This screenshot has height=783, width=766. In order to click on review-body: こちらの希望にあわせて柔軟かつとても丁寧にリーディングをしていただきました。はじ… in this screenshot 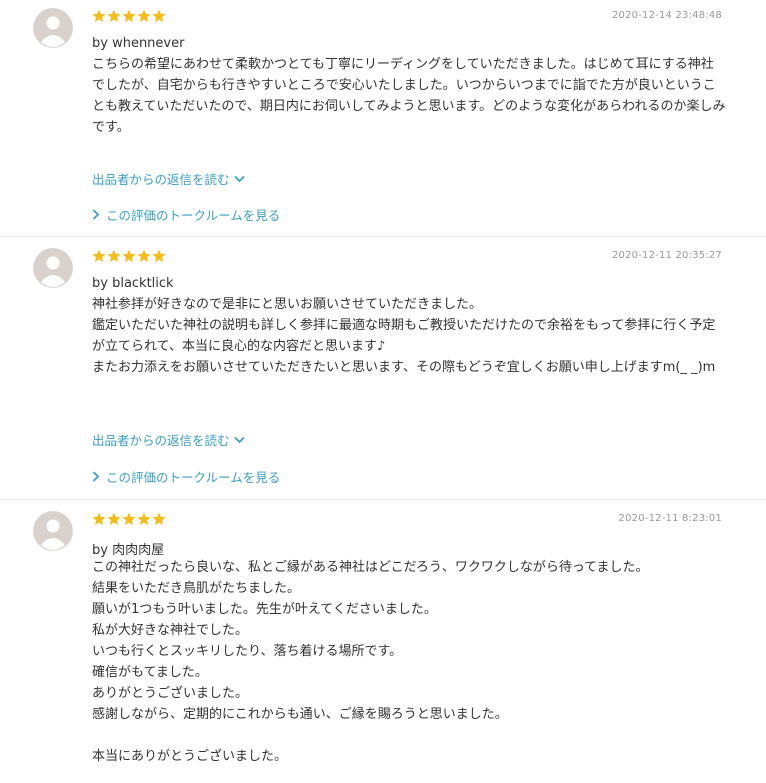, I will do `click(409, 96)`.